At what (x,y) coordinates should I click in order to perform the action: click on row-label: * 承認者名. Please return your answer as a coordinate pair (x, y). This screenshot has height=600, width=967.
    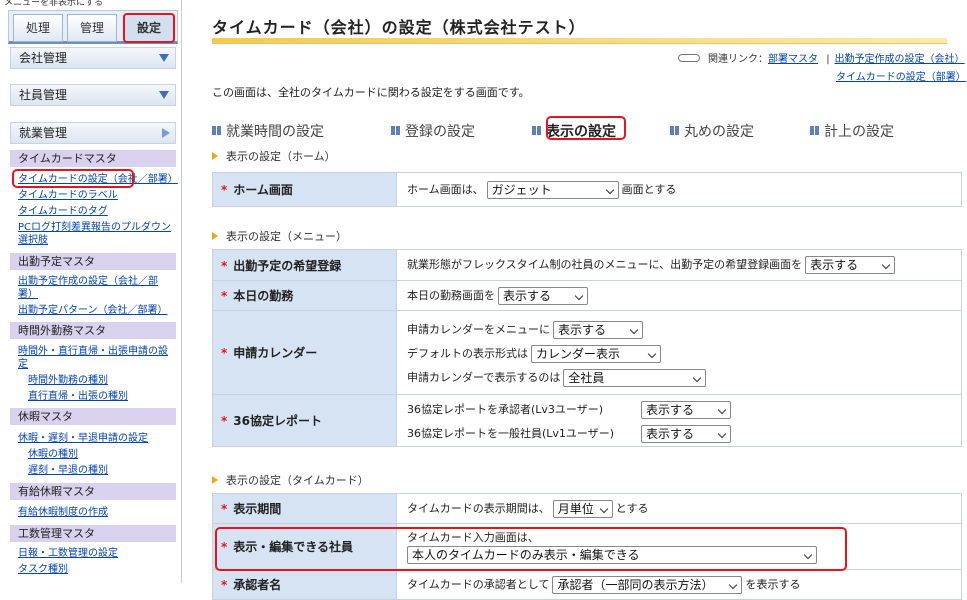
    Looking at the image, I should click on (304, 584).